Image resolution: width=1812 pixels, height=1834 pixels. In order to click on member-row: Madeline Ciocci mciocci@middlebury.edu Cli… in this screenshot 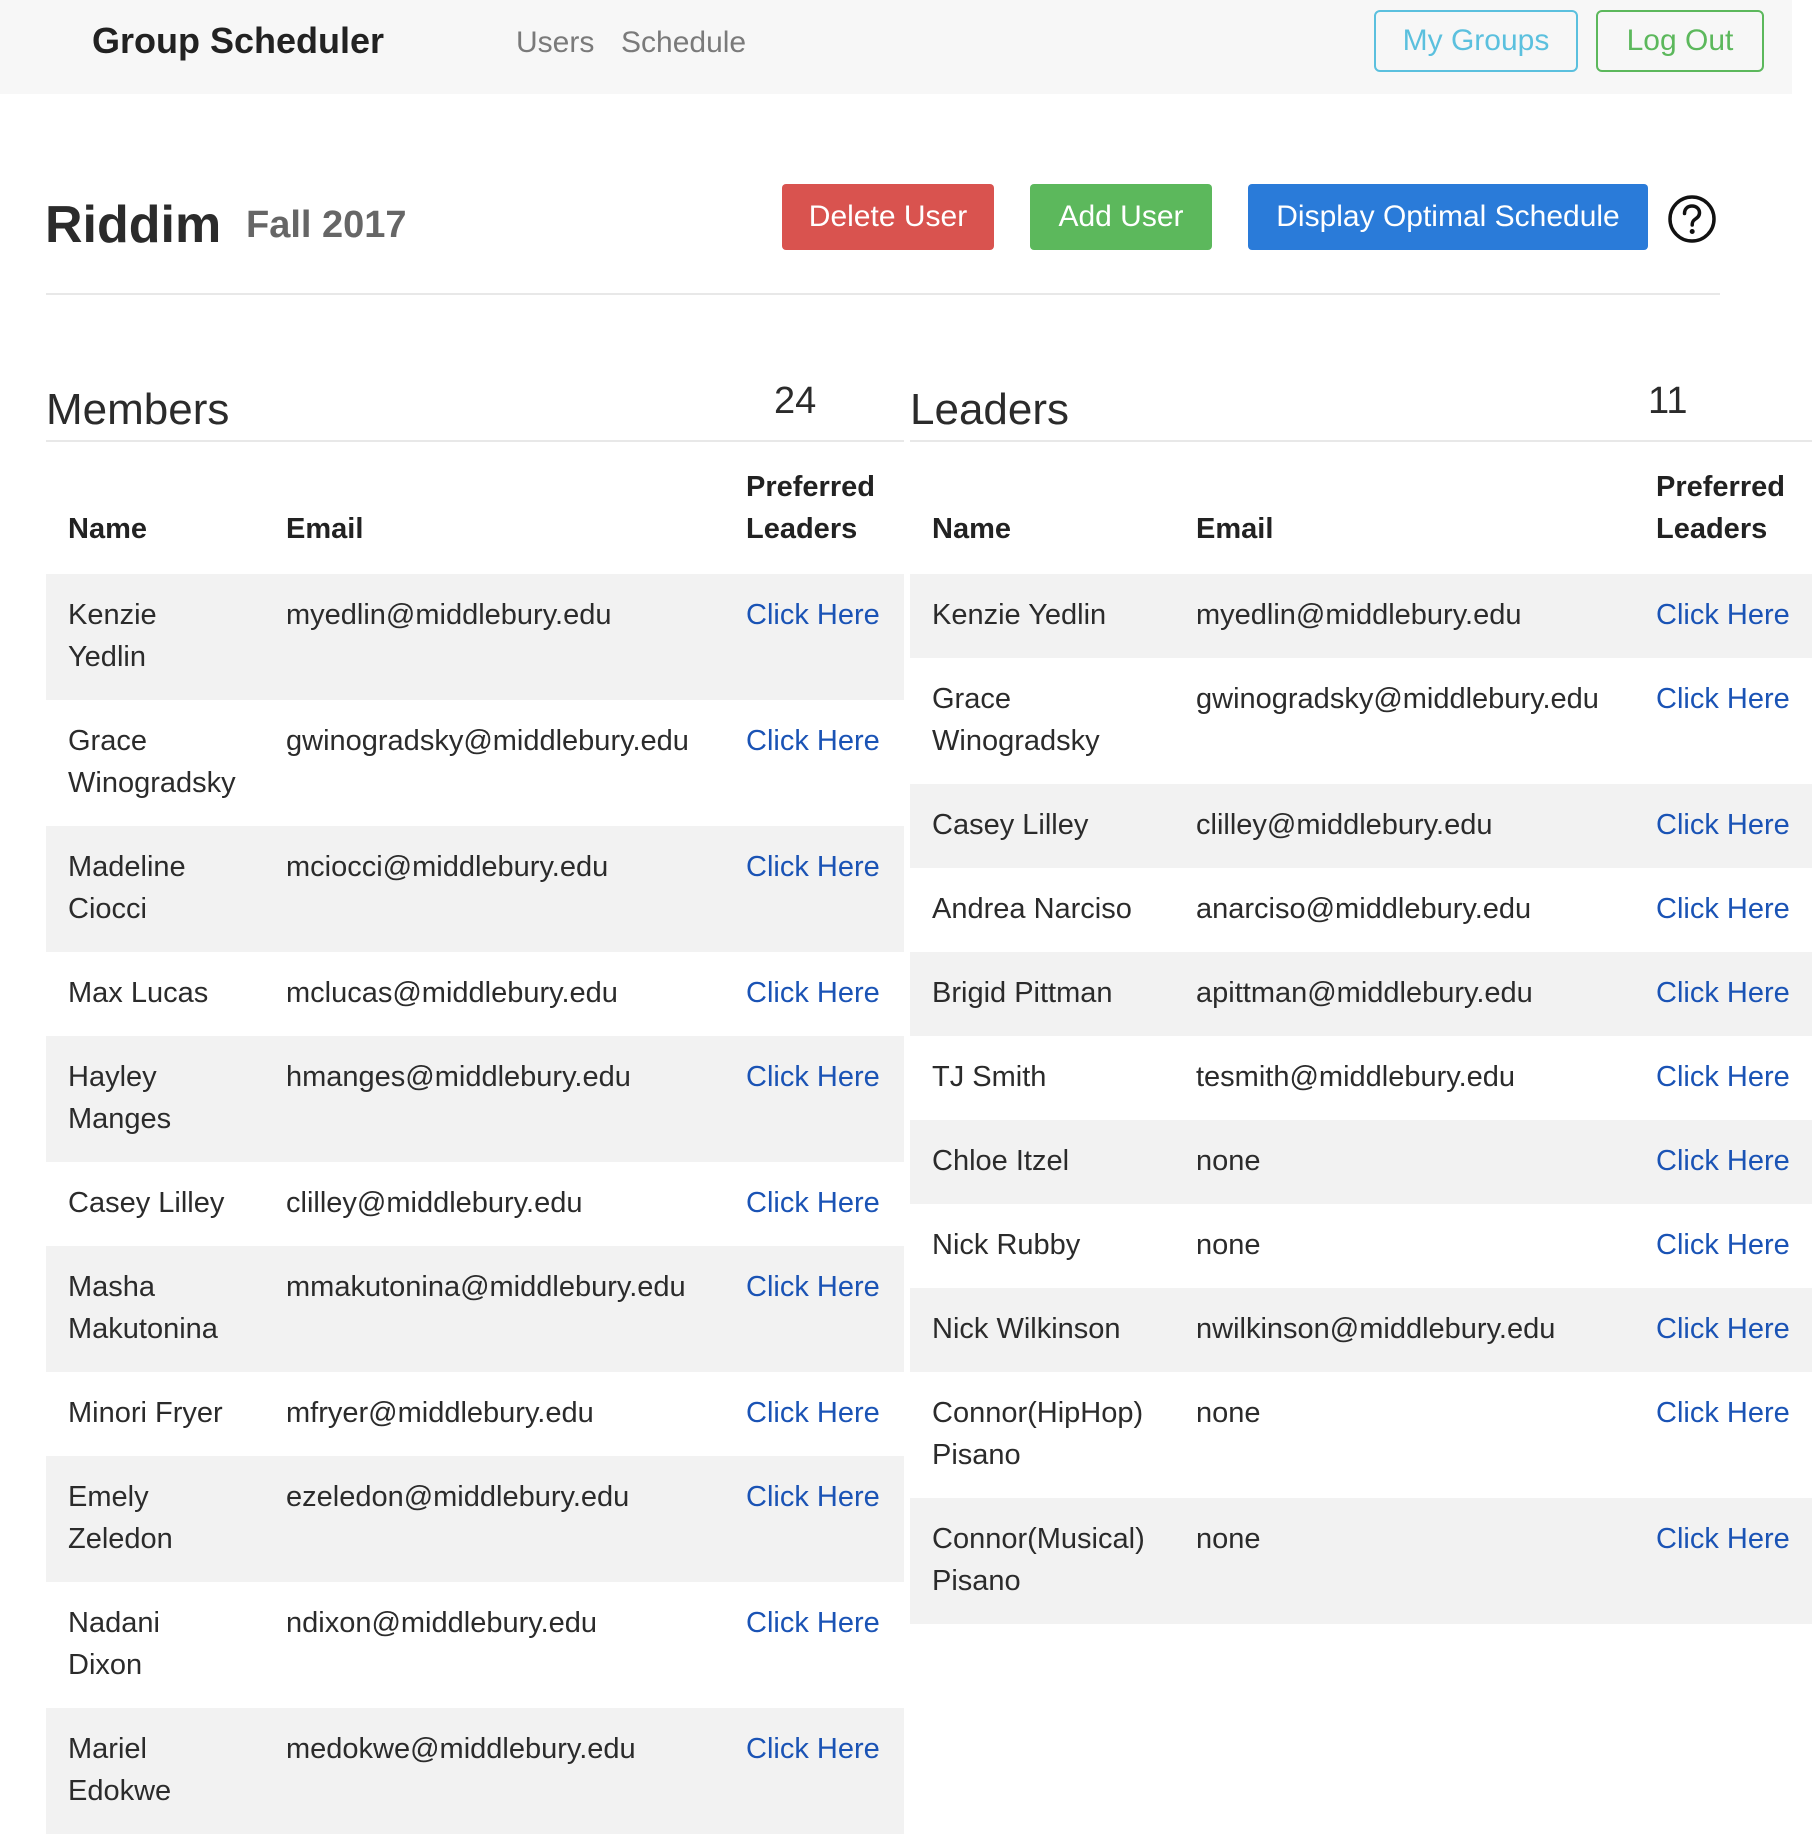, I will do `click(475, 889)`.